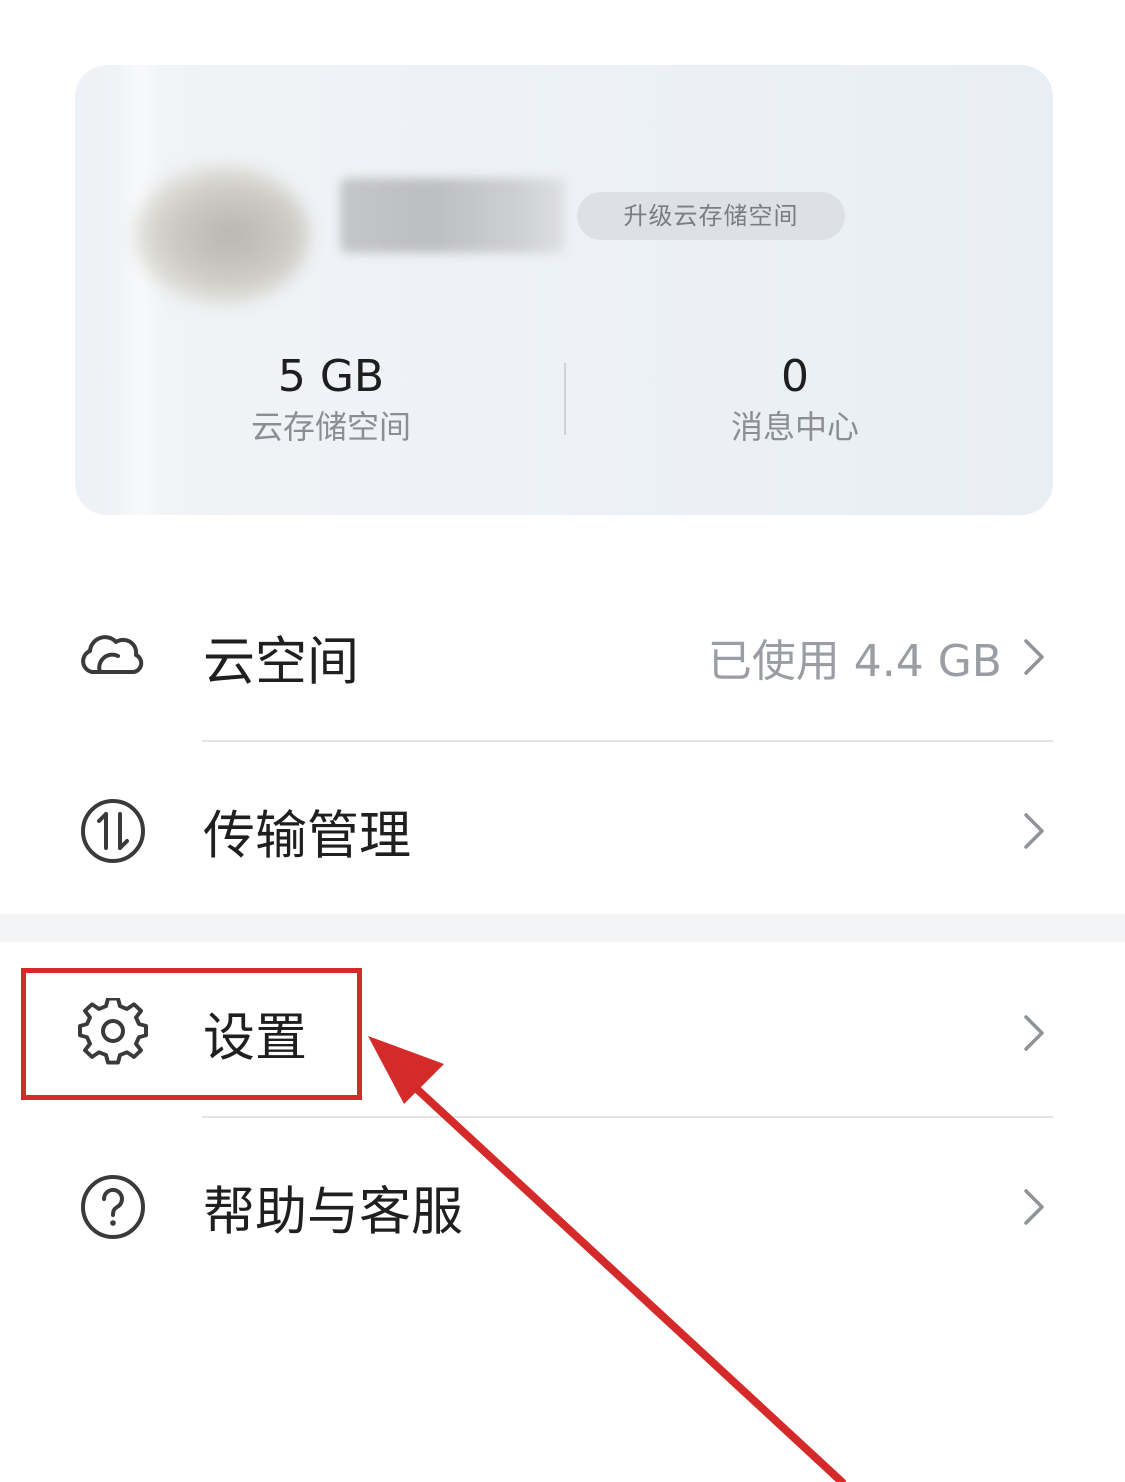  What do you see at coordinates (113, 831) in the screenshot?
I see `transfer-icon` at bounding box center [113, 831].